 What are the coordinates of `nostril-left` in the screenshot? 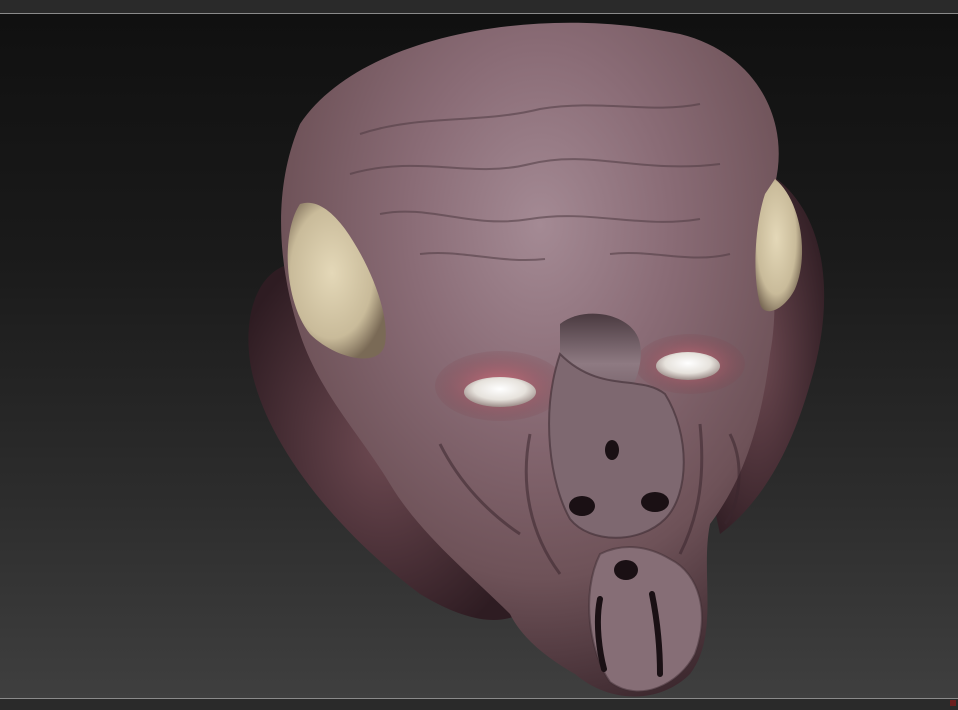 It's located at (582, 506).